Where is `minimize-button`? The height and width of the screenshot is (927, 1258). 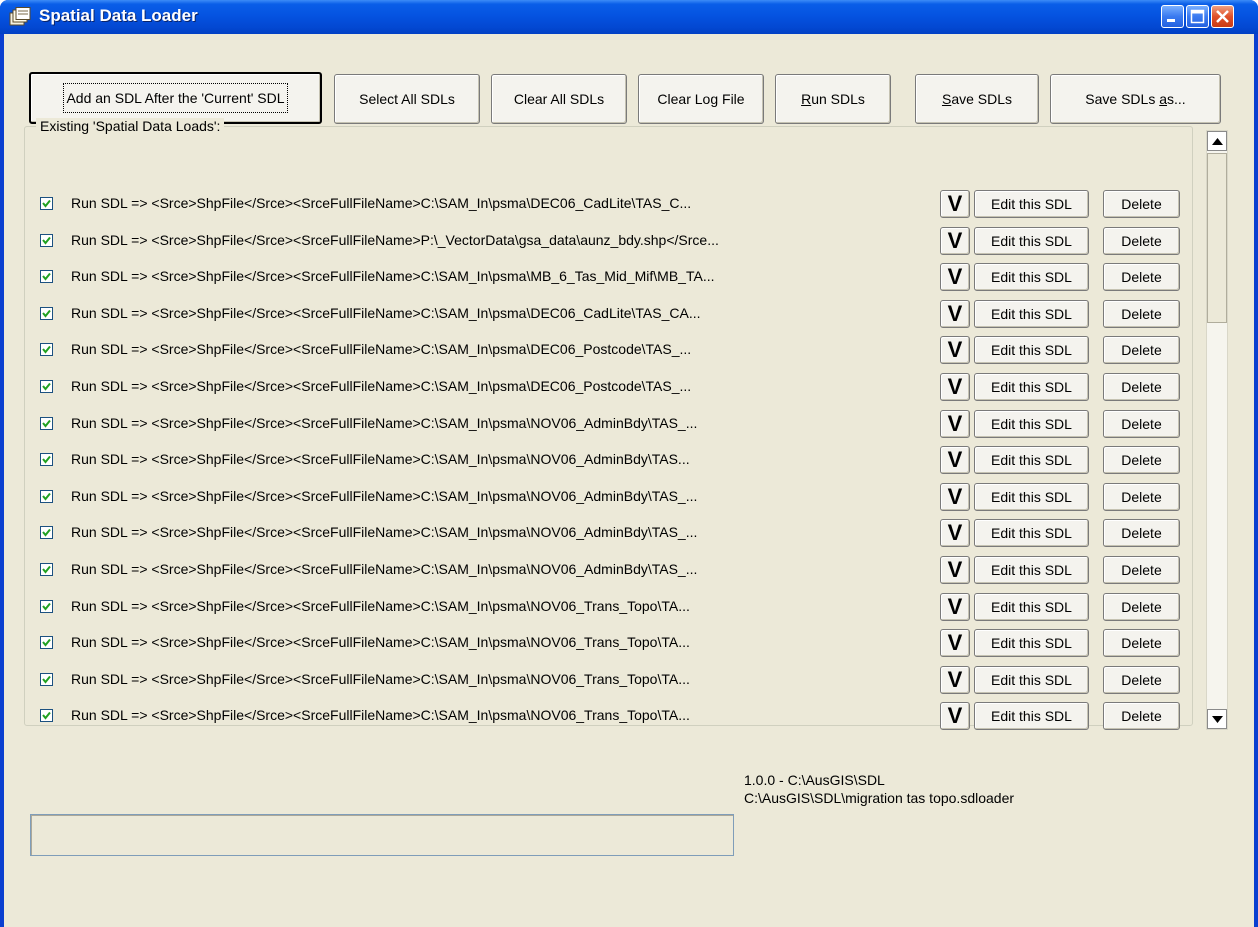 minimize-button is located at coordinates (1172, 16).